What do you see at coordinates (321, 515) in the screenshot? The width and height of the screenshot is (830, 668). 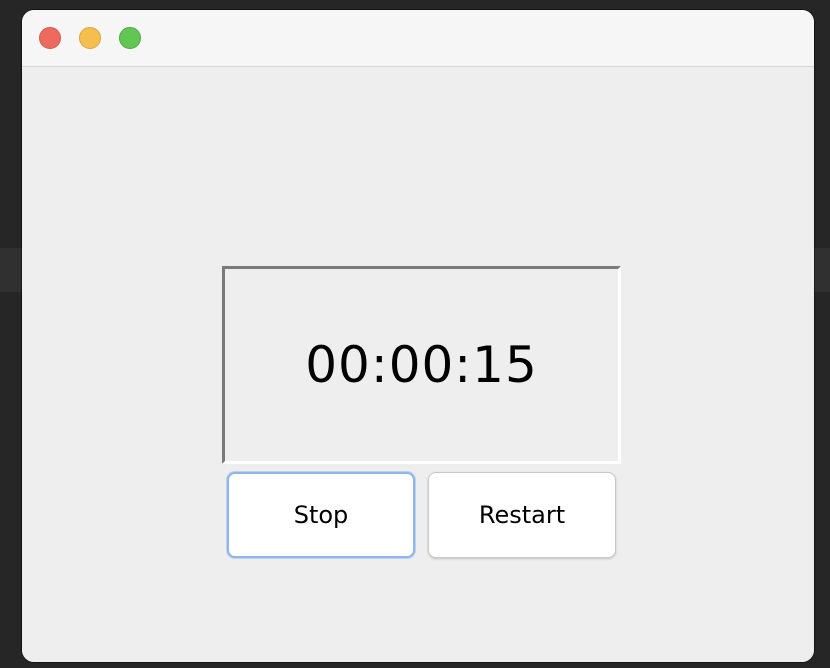 I see `stop-button: Stop` at bounding box center [321, 515].